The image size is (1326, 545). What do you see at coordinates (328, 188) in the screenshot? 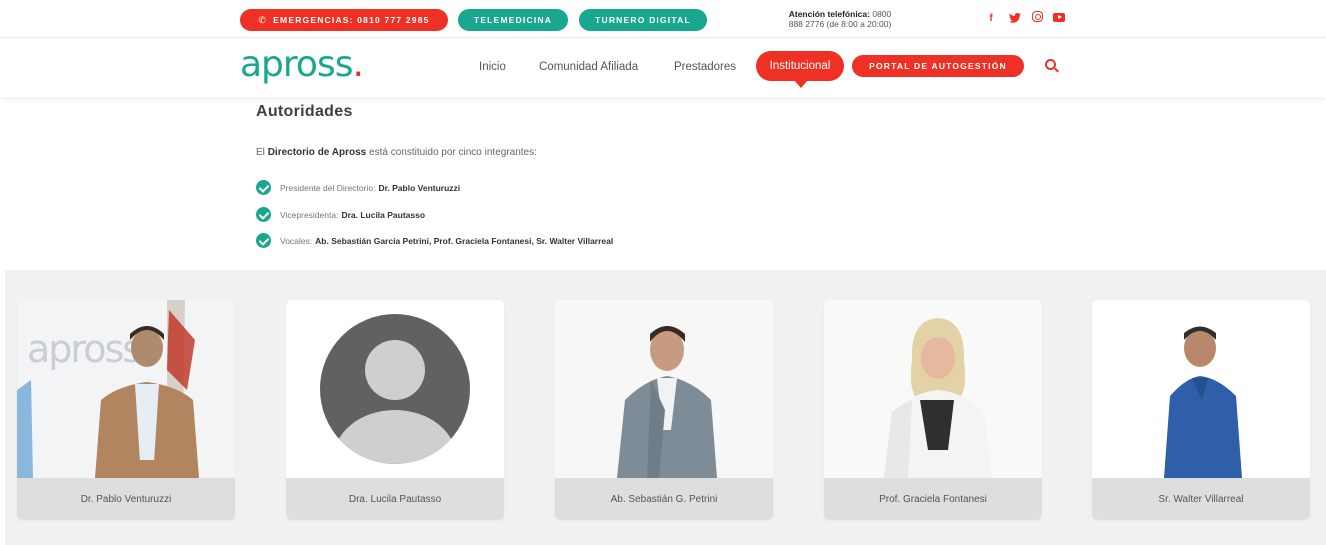
I see `list-item-label: Presidente del Directorio:` at bounding box center [328, 188].